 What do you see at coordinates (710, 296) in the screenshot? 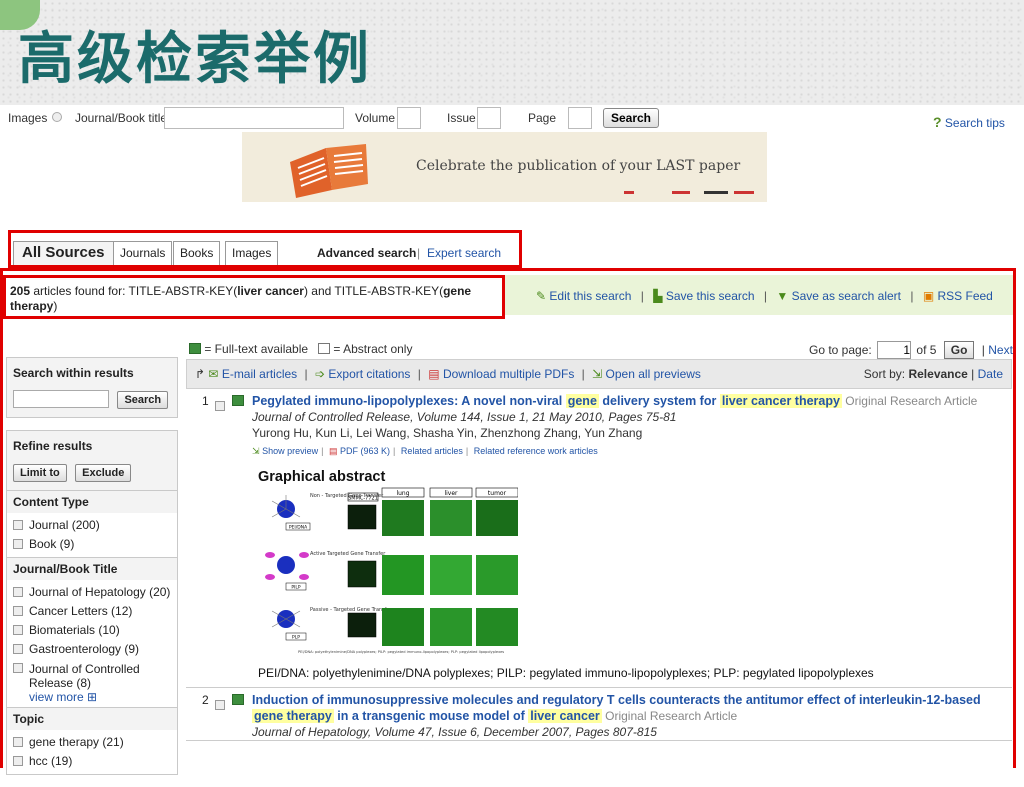
I see `save-search-link: Save this search` at bounding box center [710, 296].